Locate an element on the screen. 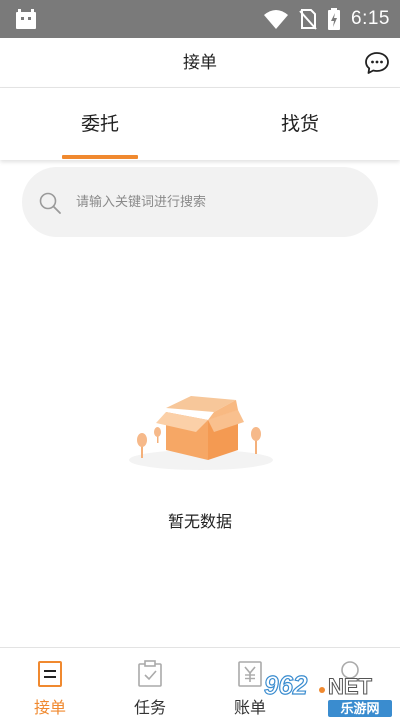 The height and width of the screenshot is (720, 400). svg-text: 962 is located at coordinates (286, 685).